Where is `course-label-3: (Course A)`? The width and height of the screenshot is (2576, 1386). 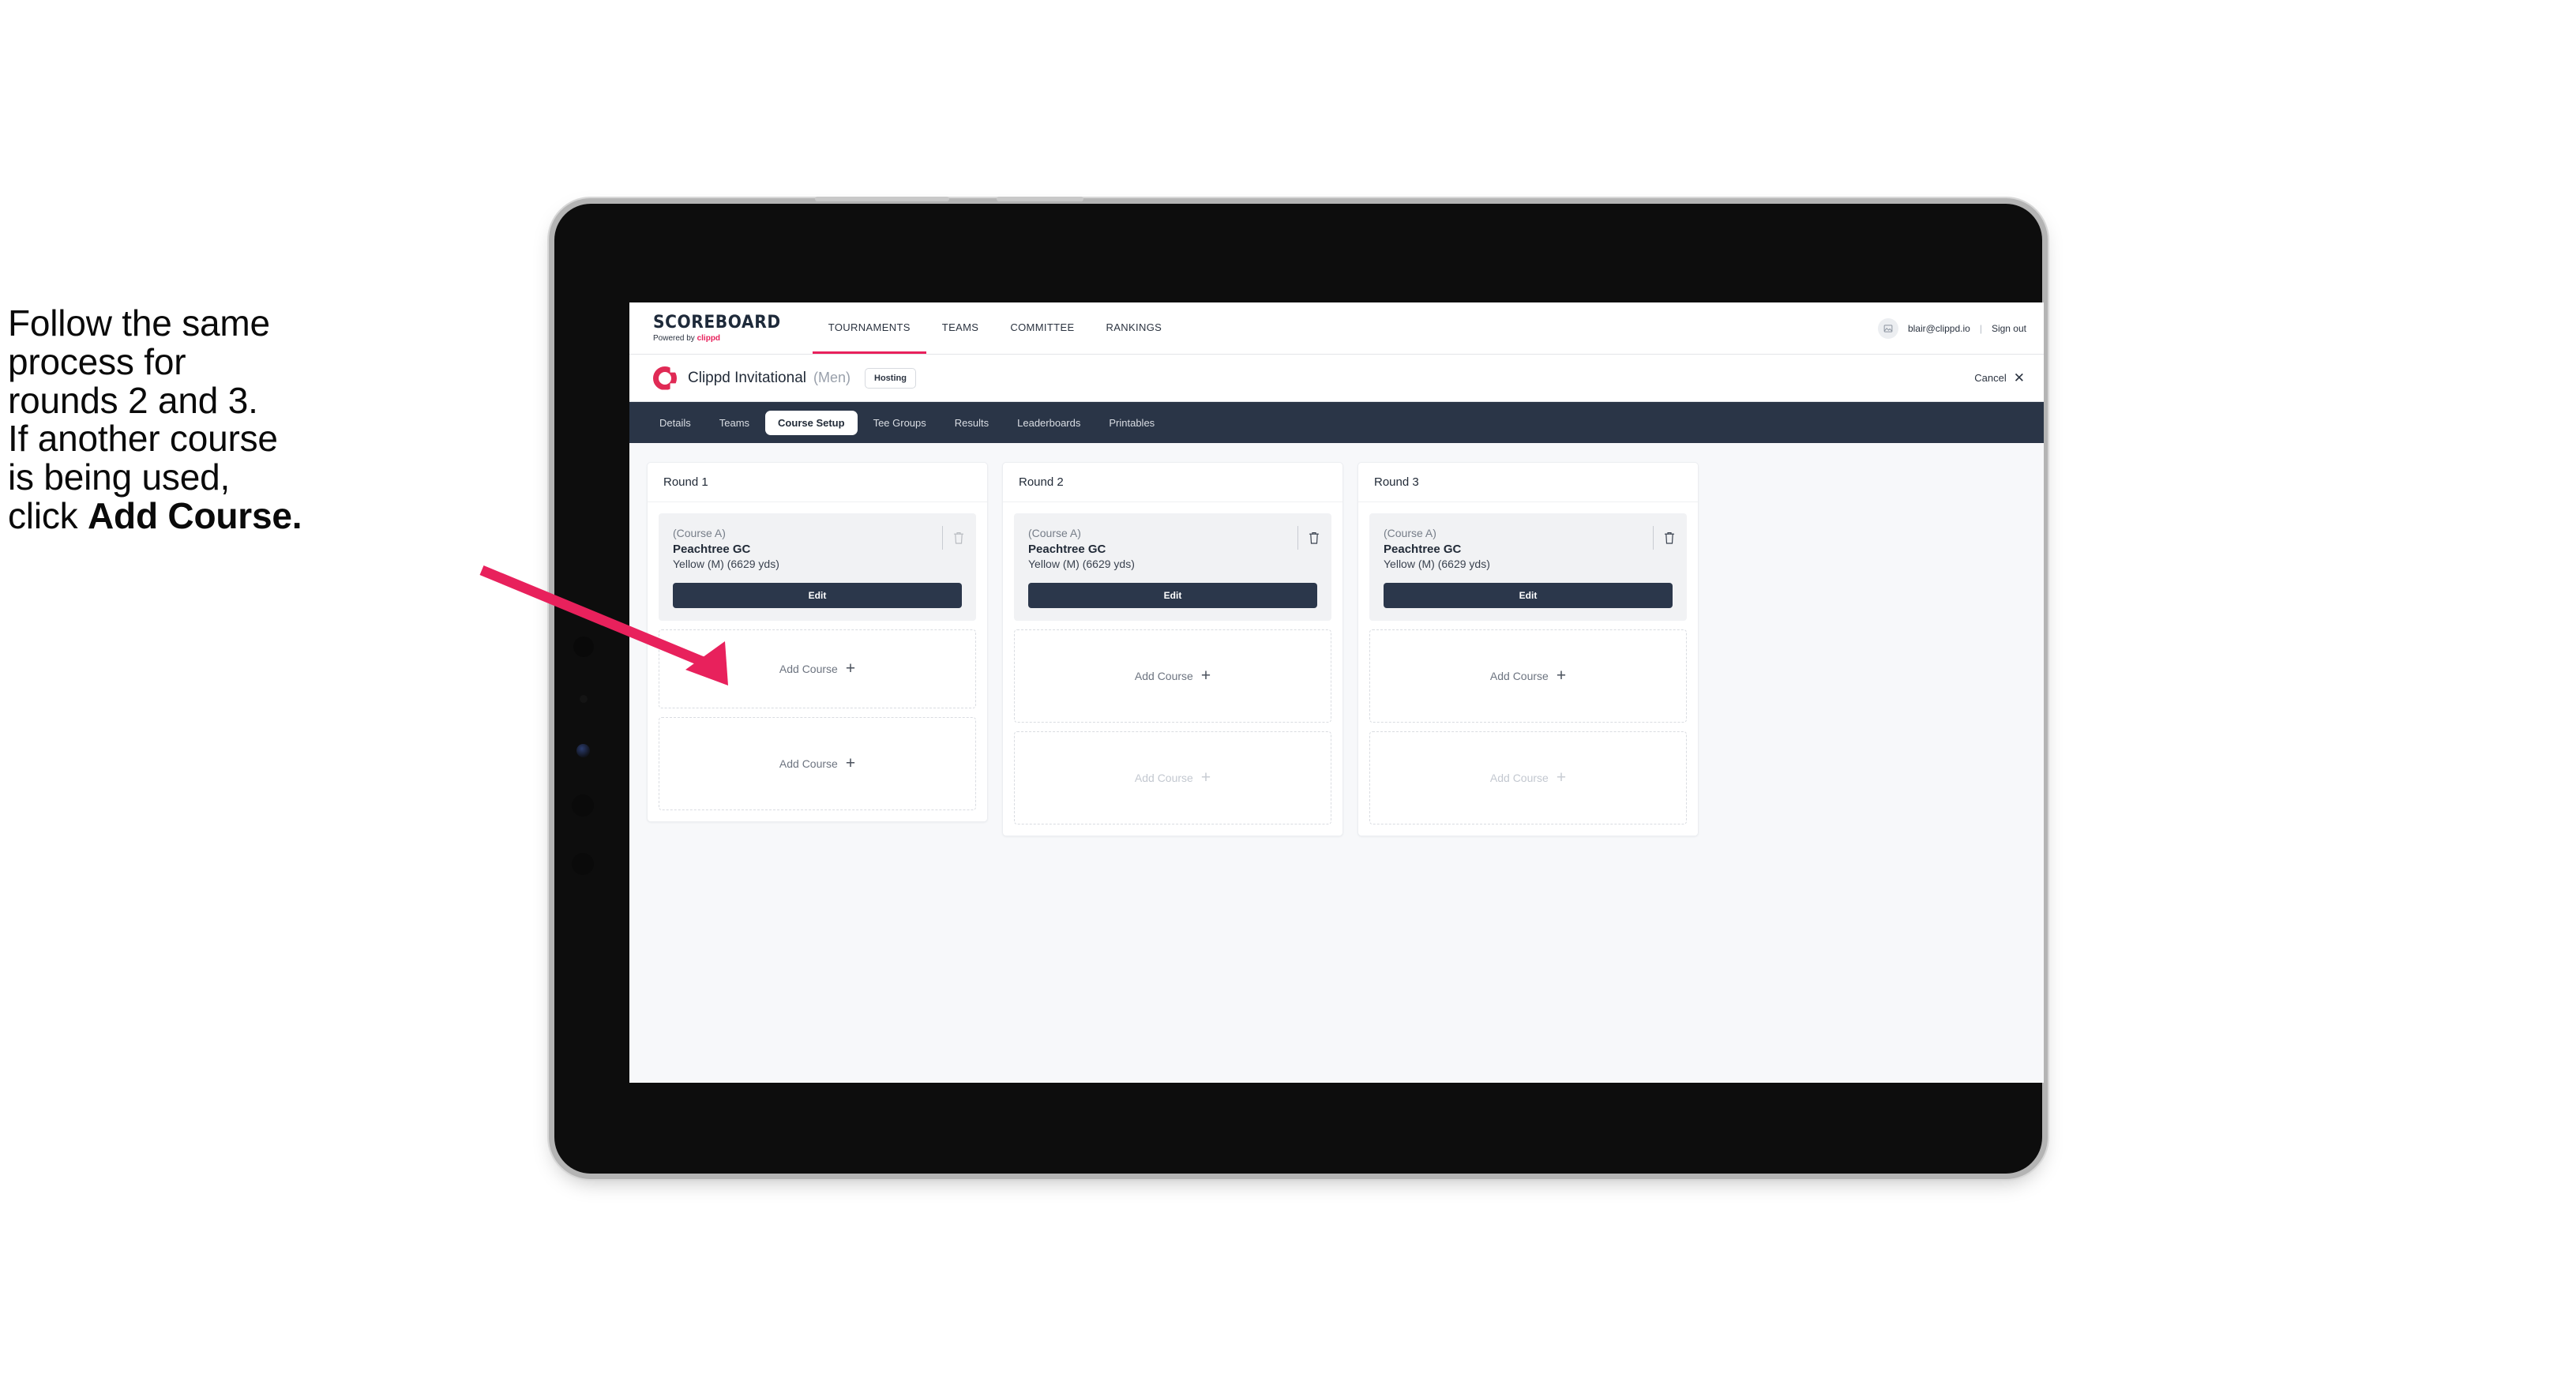
course-label-3: (Course A) is located at coordinates (1410, 533).